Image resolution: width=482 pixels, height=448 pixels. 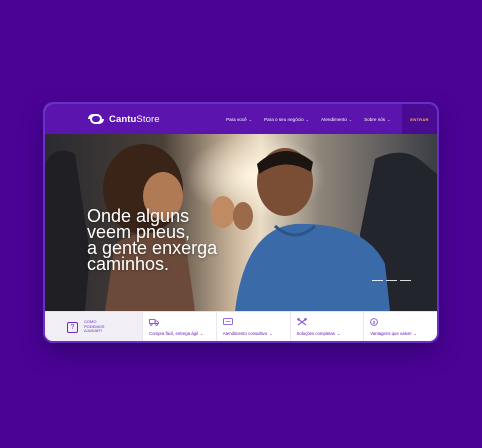 I want to click on feature-label: Atendimento consultivo, so click(x=245, y=333).